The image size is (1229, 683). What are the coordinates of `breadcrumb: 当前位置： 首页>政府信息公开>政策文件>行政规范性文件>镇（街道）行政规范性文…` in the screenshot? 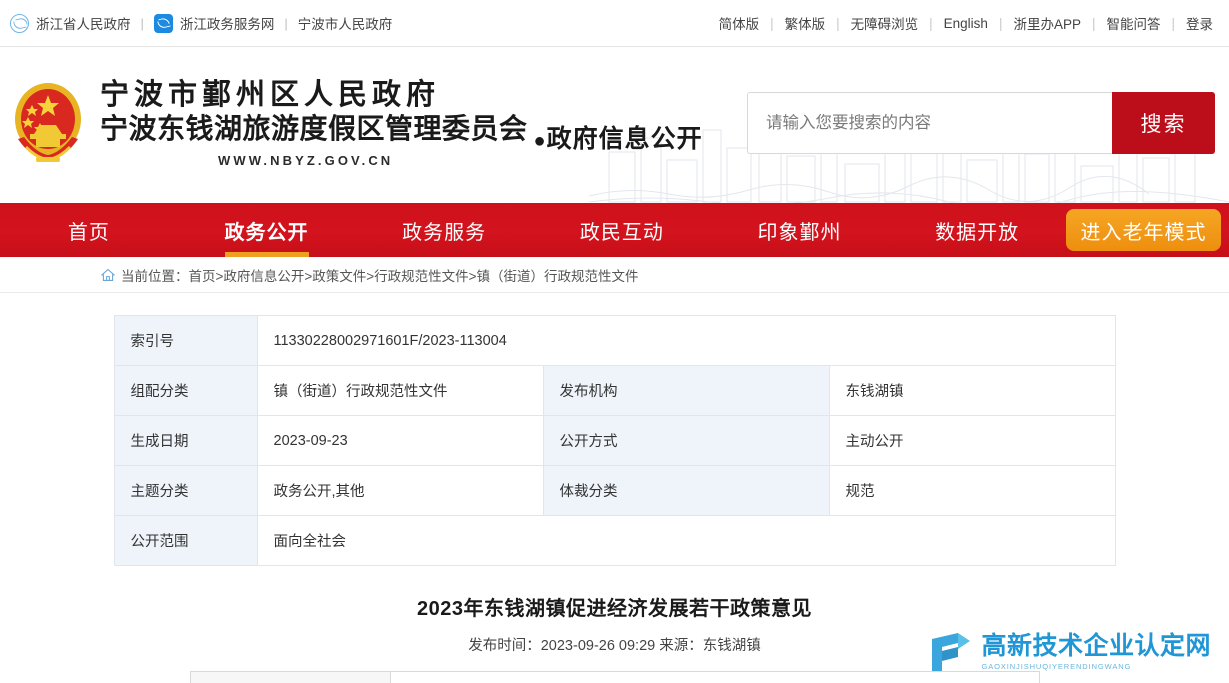 It's located at (614, 275).